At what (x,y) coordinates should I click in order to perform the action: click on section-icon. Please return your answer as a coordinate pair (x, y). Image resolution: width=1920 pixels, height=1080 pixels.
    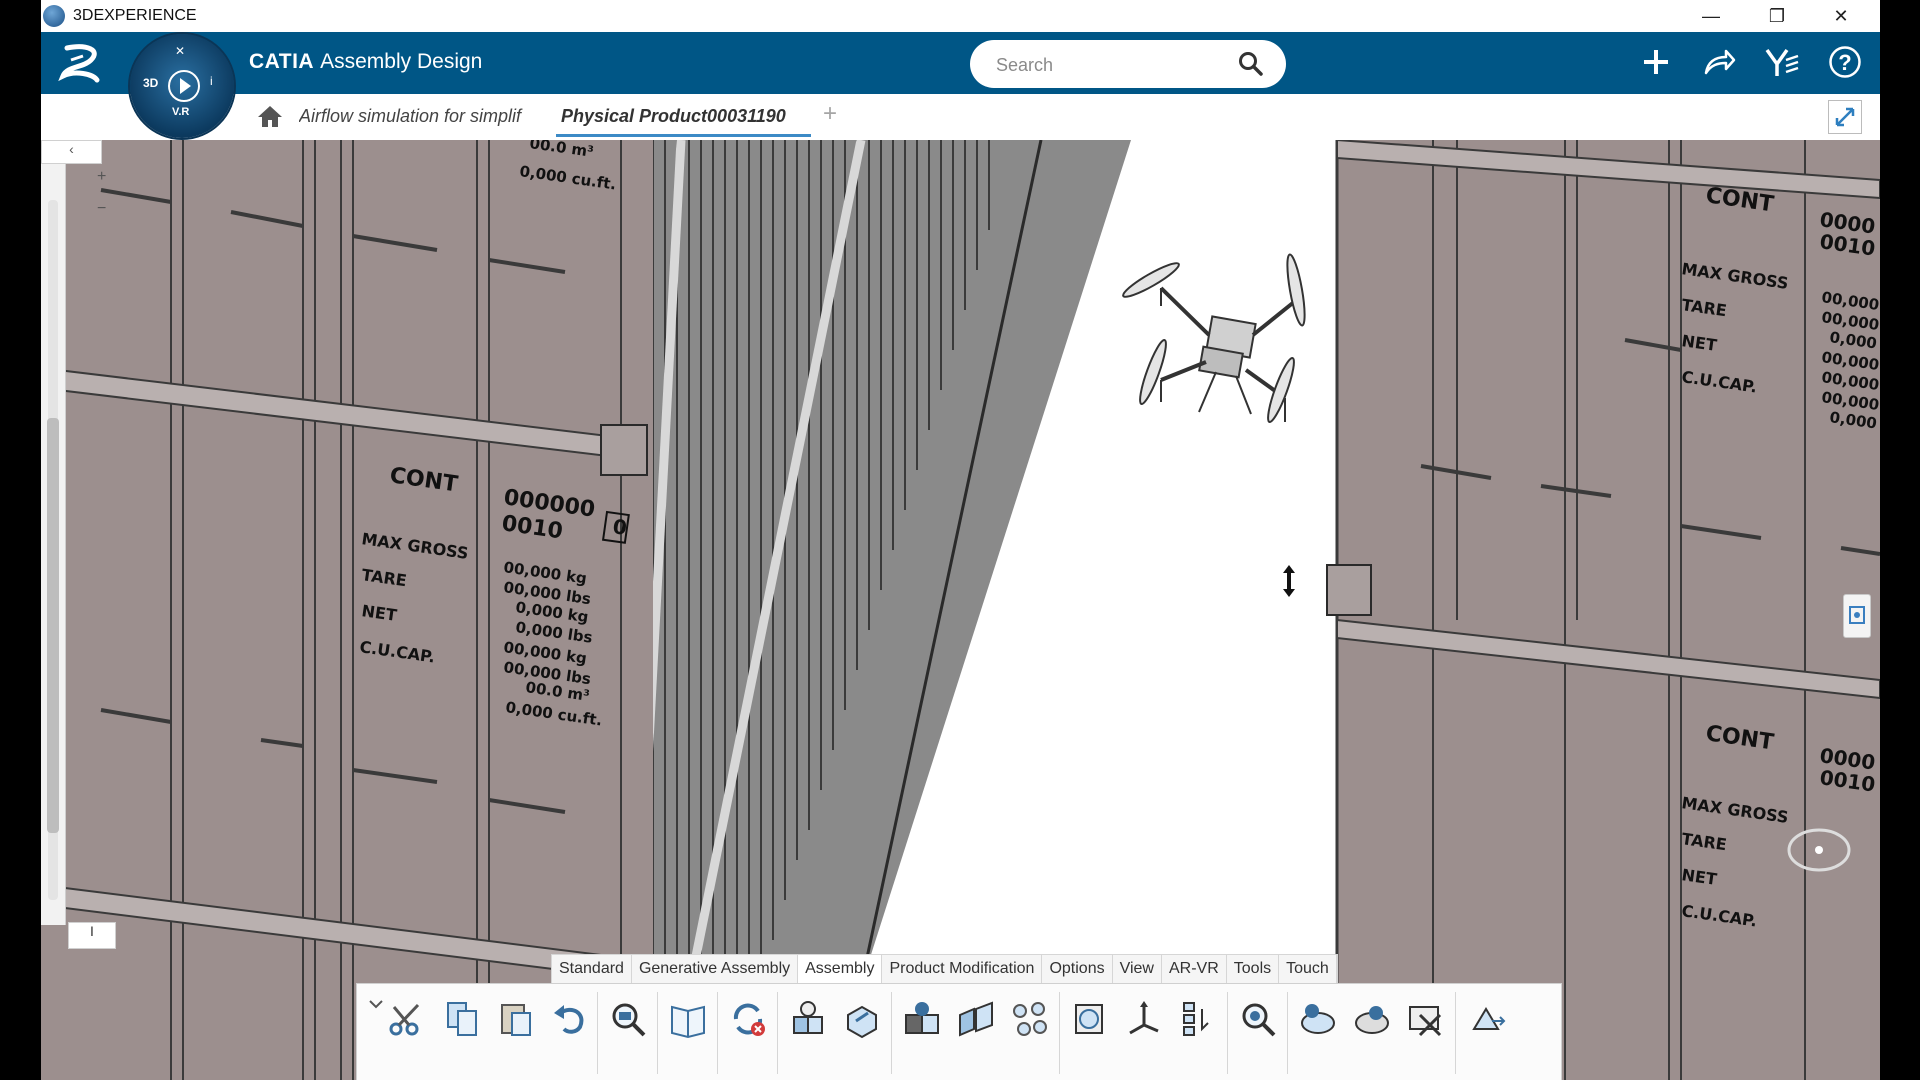
    Looking at the image, I should click on (1144, 1019).